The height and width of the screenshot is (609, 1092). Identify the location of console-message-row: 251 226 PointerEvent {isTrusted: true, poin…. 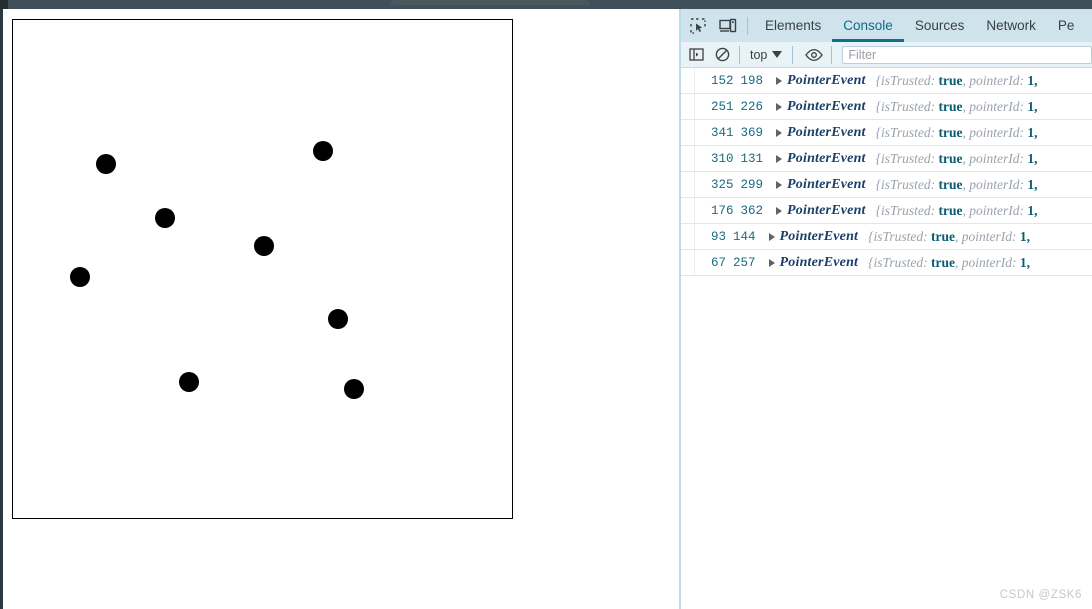
(886, 107).